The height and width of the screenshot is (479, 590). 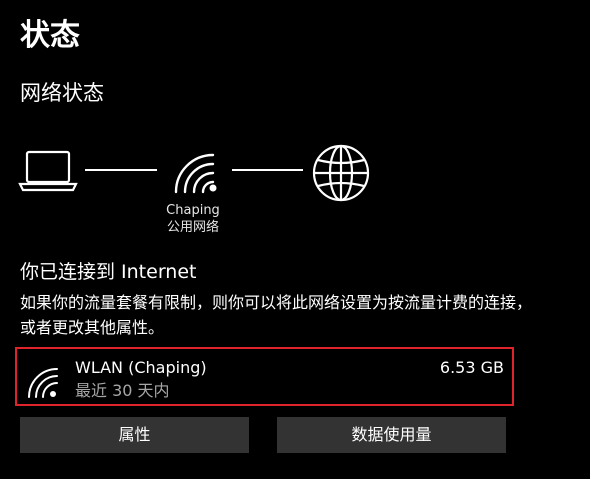 I want to click on laptop-icon, so click(x=48, y=171).